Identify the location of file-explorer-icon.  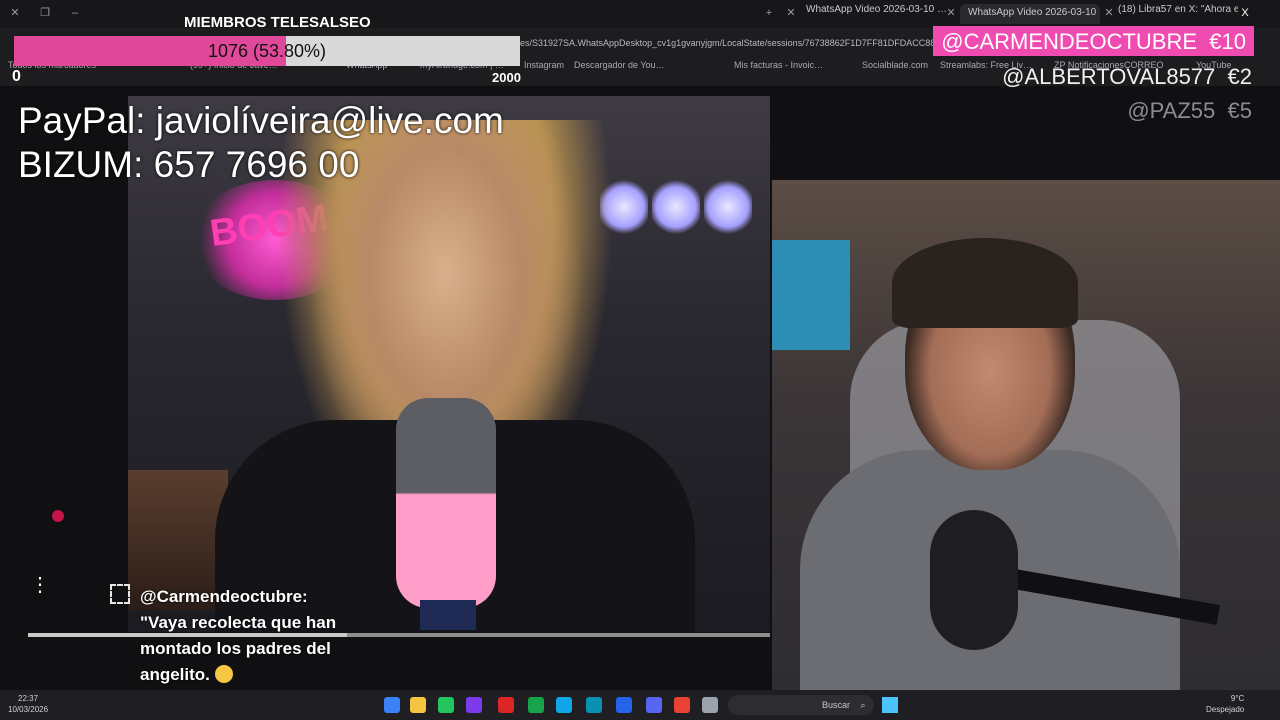
(418, 705).